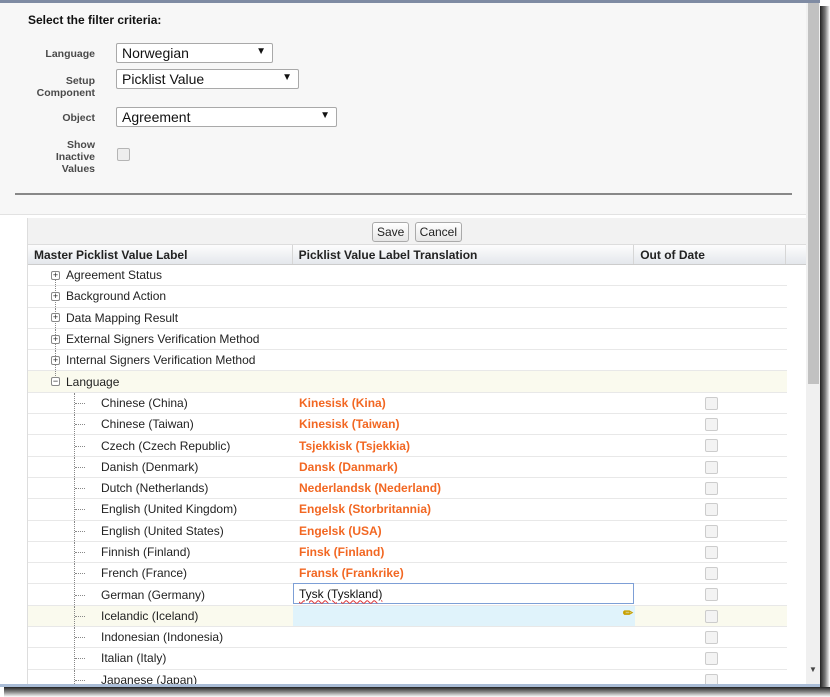 The width and height of the screenshot is (830, 697). What do you see at coordinates (370, 488) in the screenshot?
I see `translation-text: Nederlandsk (Nederland)` at bounding box center [370, 488].